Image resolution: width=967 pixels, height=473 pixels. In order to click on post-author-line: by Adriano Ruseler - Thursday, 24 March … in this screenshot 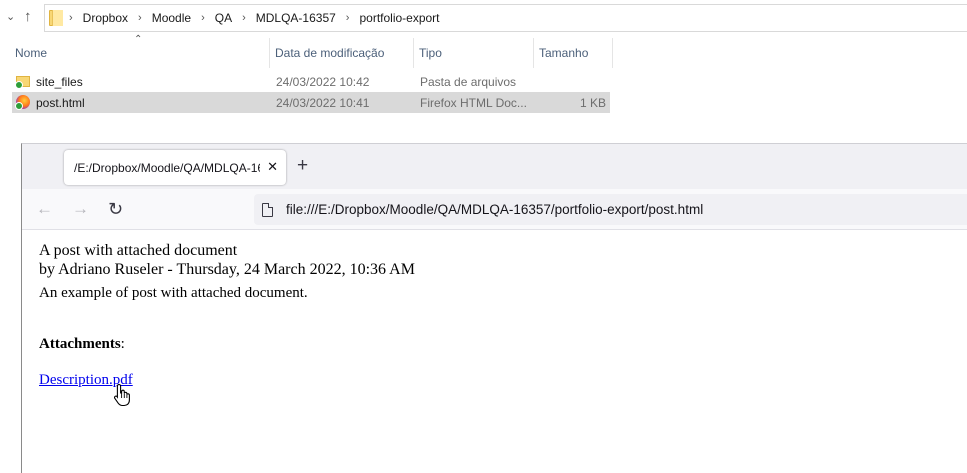, I will do `click(227, 269)`.